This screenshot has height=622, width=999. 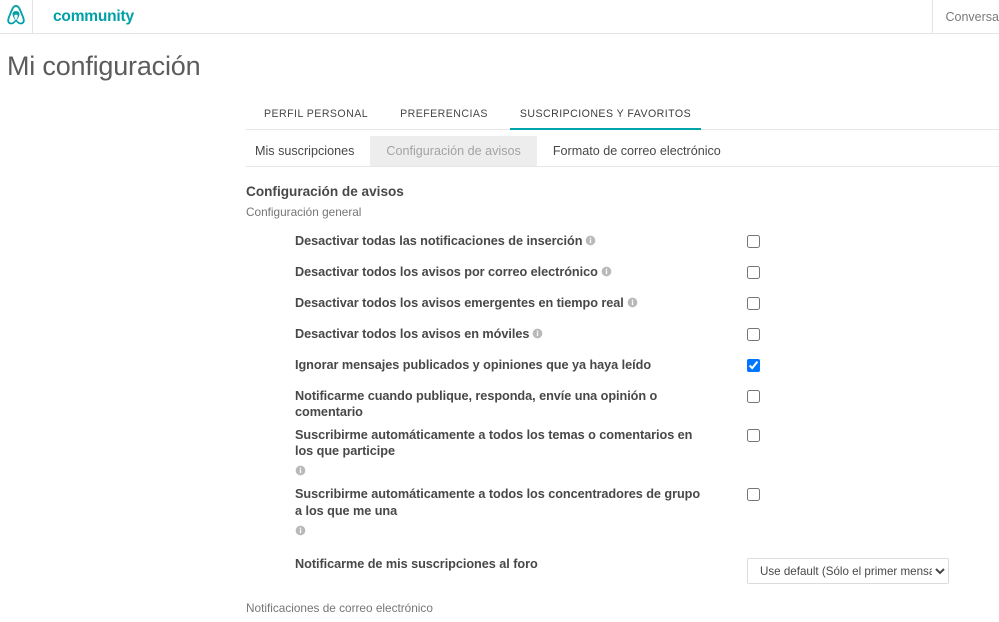 I want to click on section-subtitle-email-notifications: Notificaciones de correo electrónico, so click(x=339, y=608).